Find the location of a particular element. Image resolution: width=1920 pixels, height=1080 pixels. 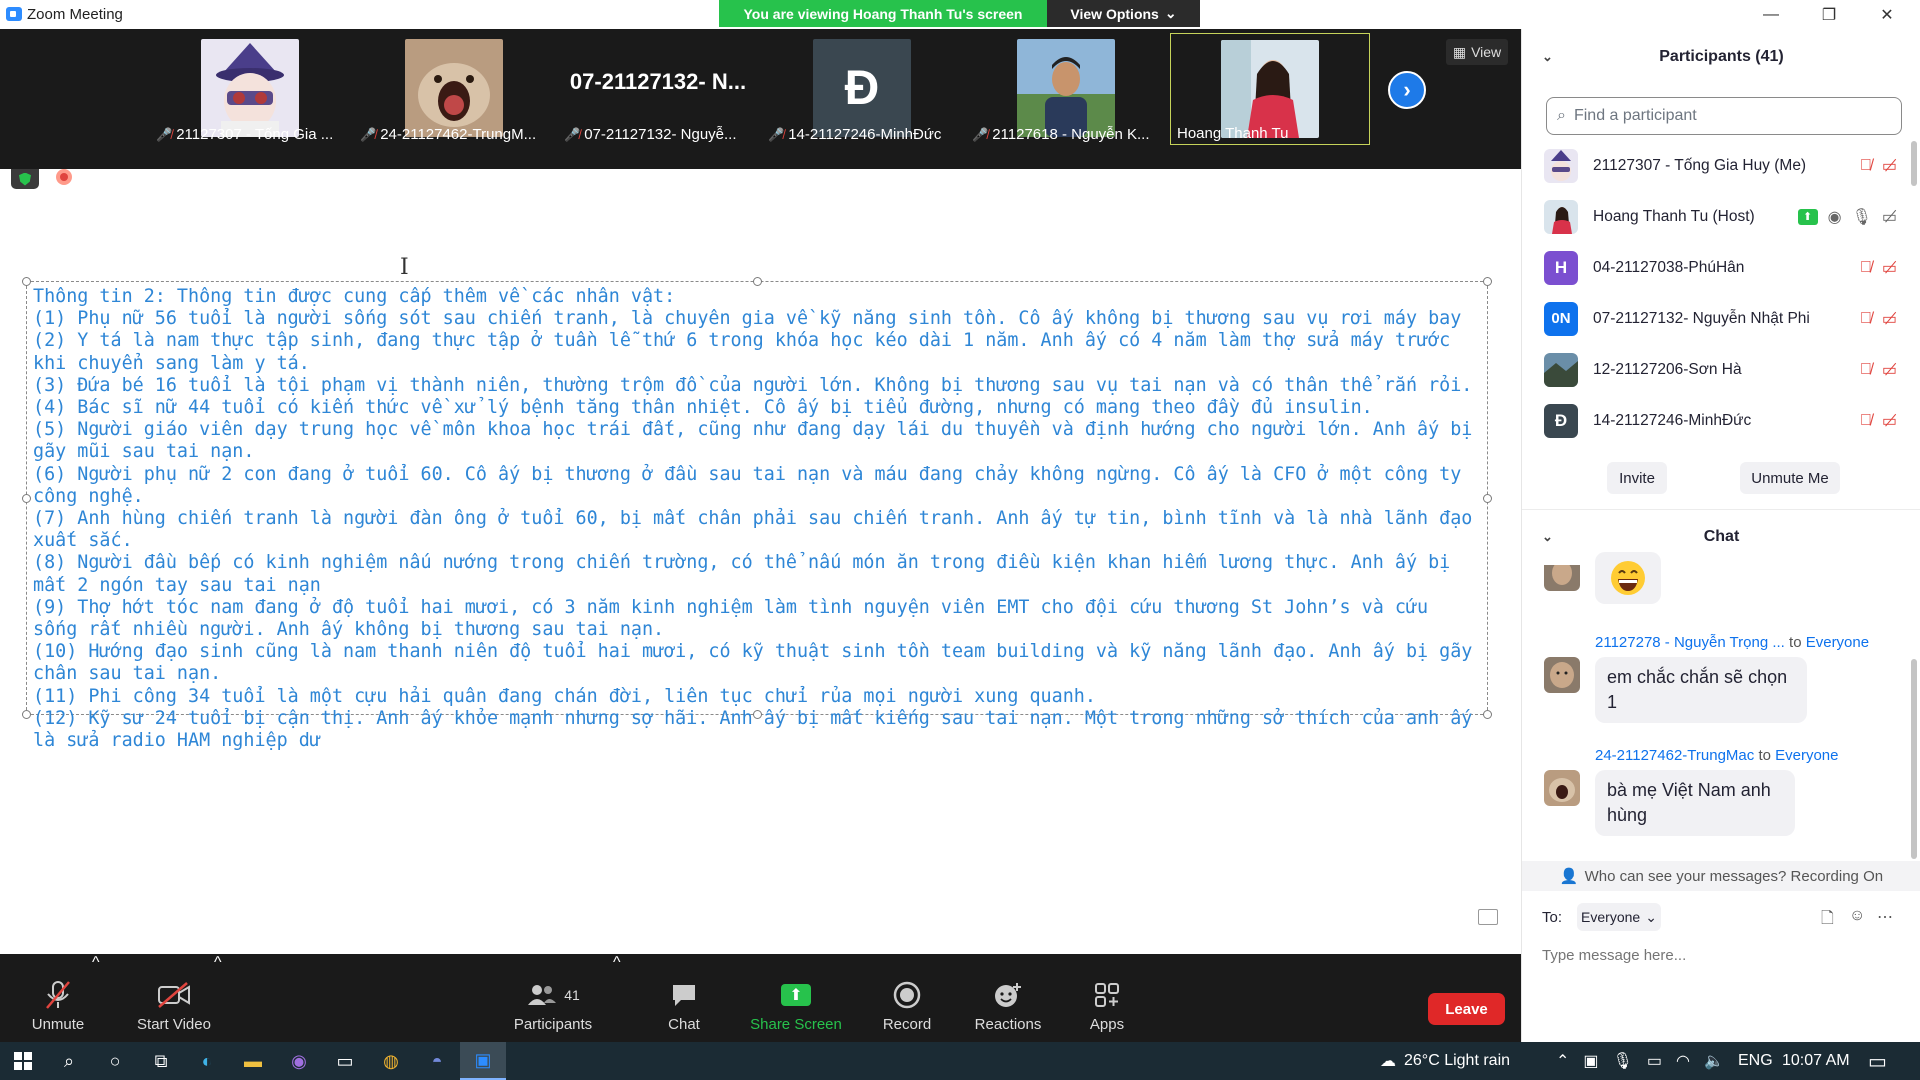

chat-sender-name: 24-21127462-TrungMac is located at coordinates (1674, 755).